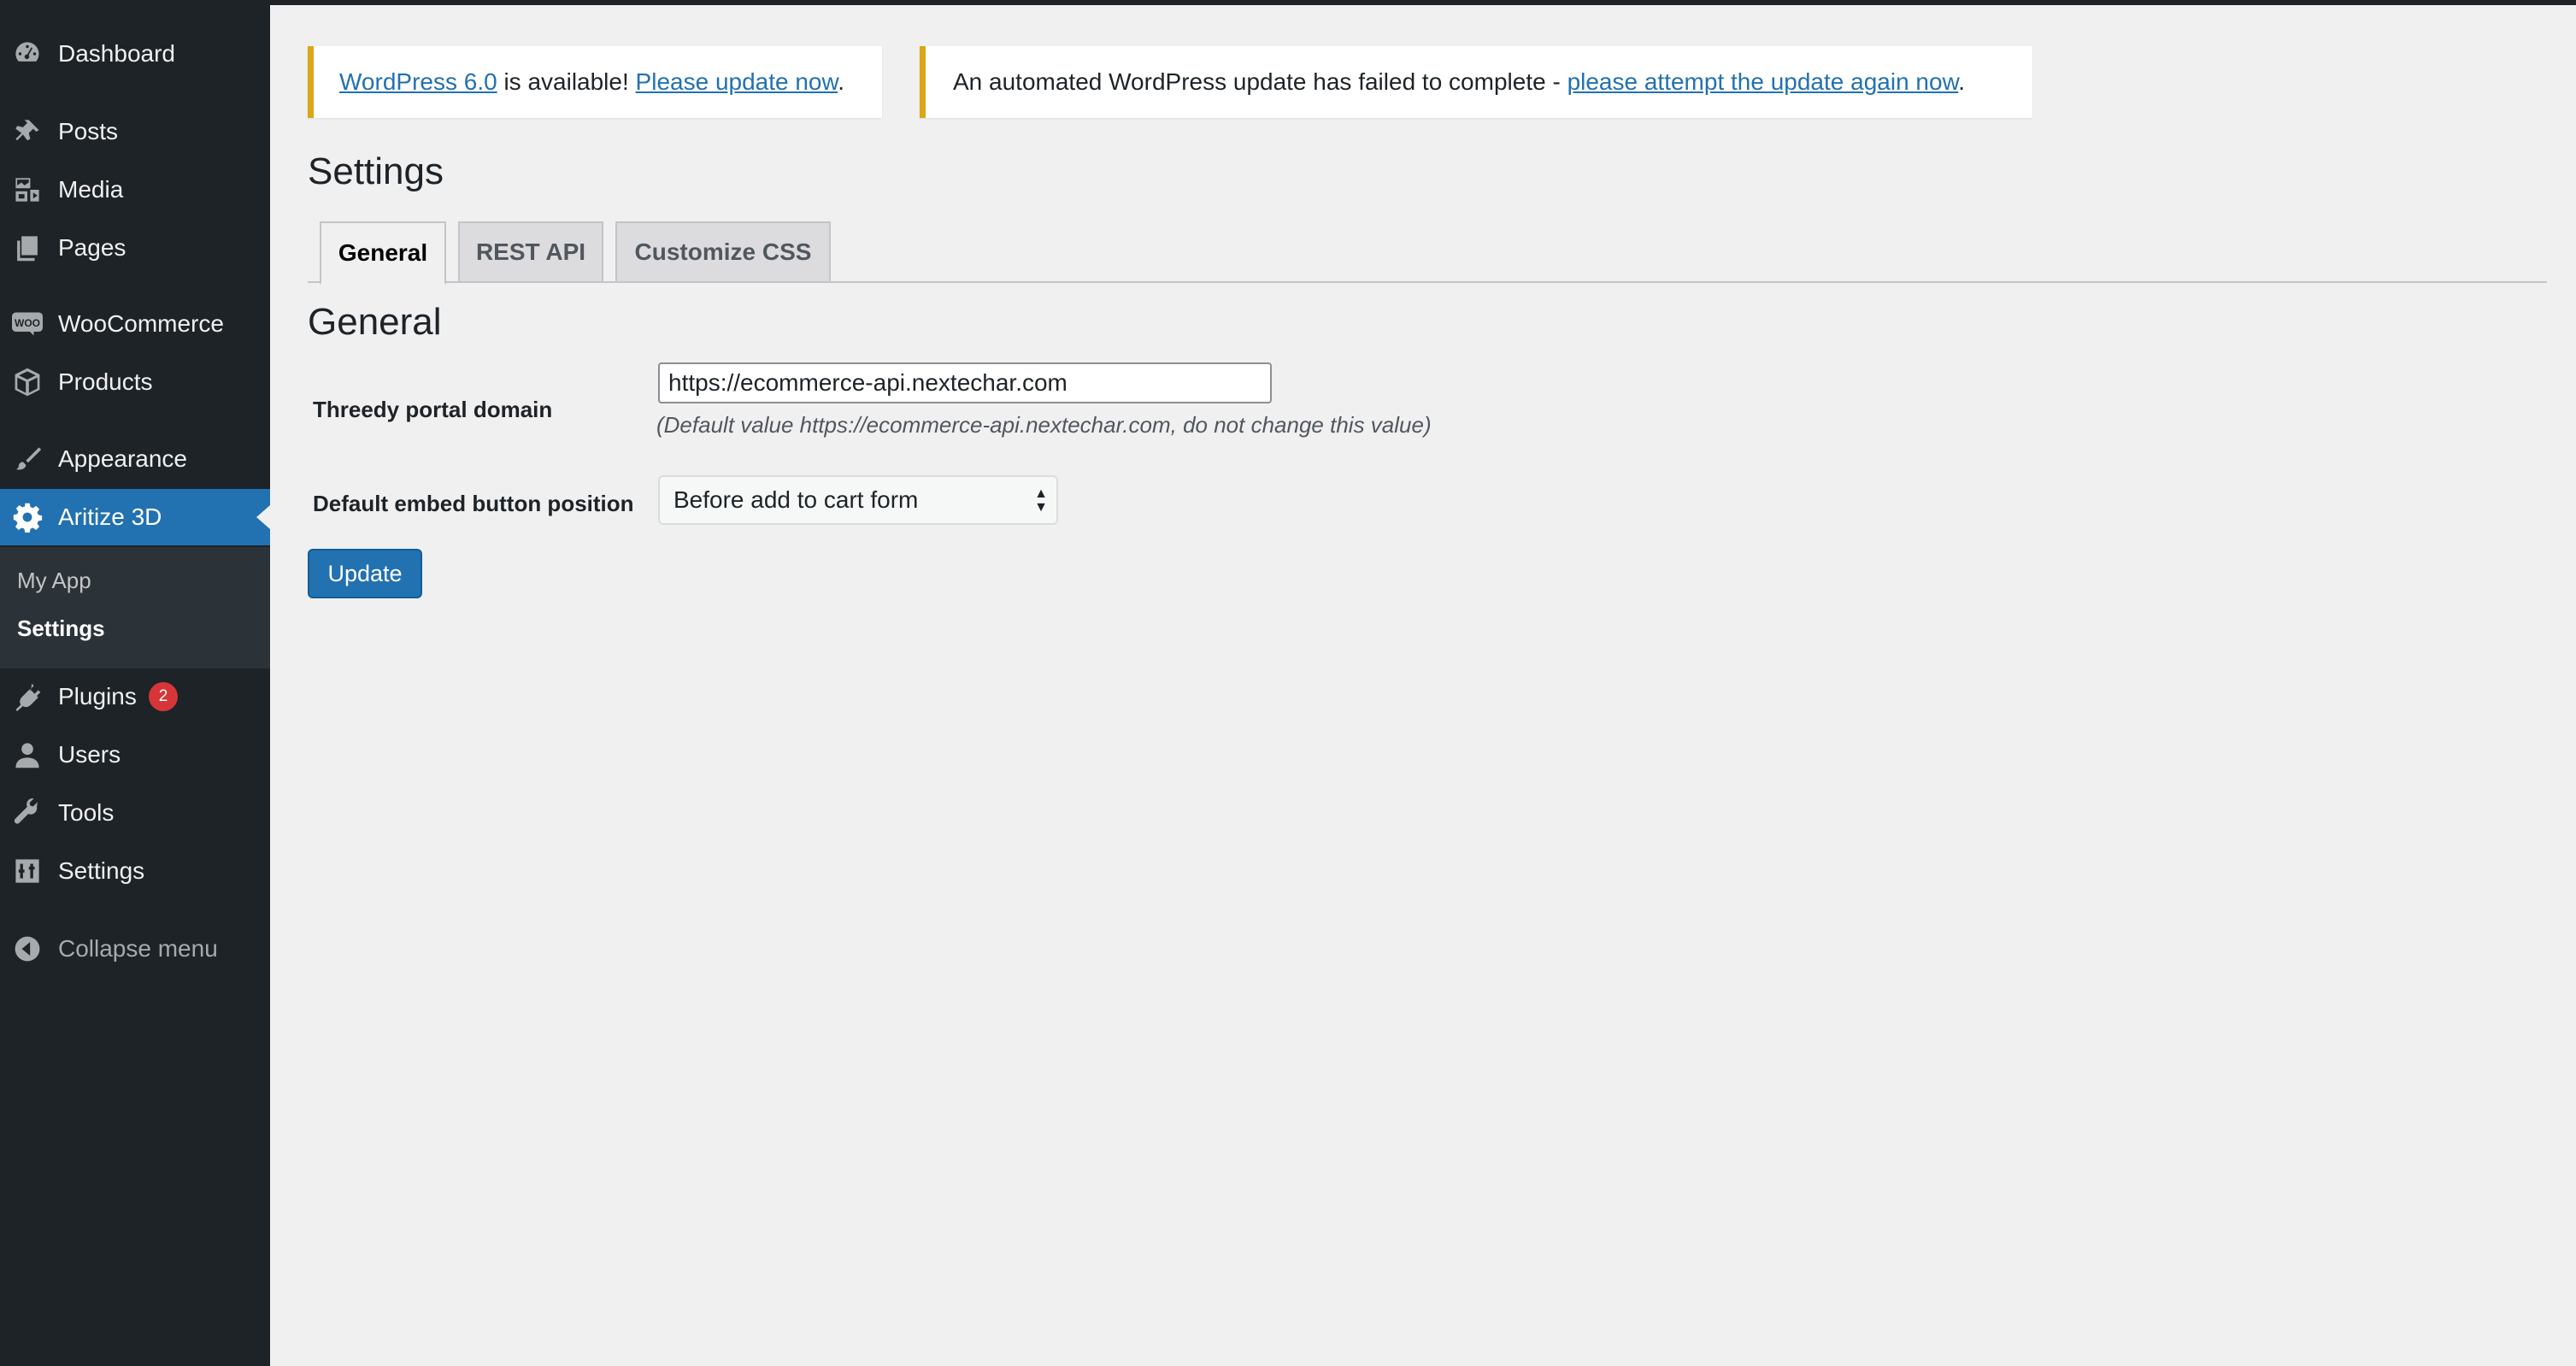  What do you see at coordinates (27, 813) in the screenshot?
I see `wrench-icon` at bounding box center [27, 813].